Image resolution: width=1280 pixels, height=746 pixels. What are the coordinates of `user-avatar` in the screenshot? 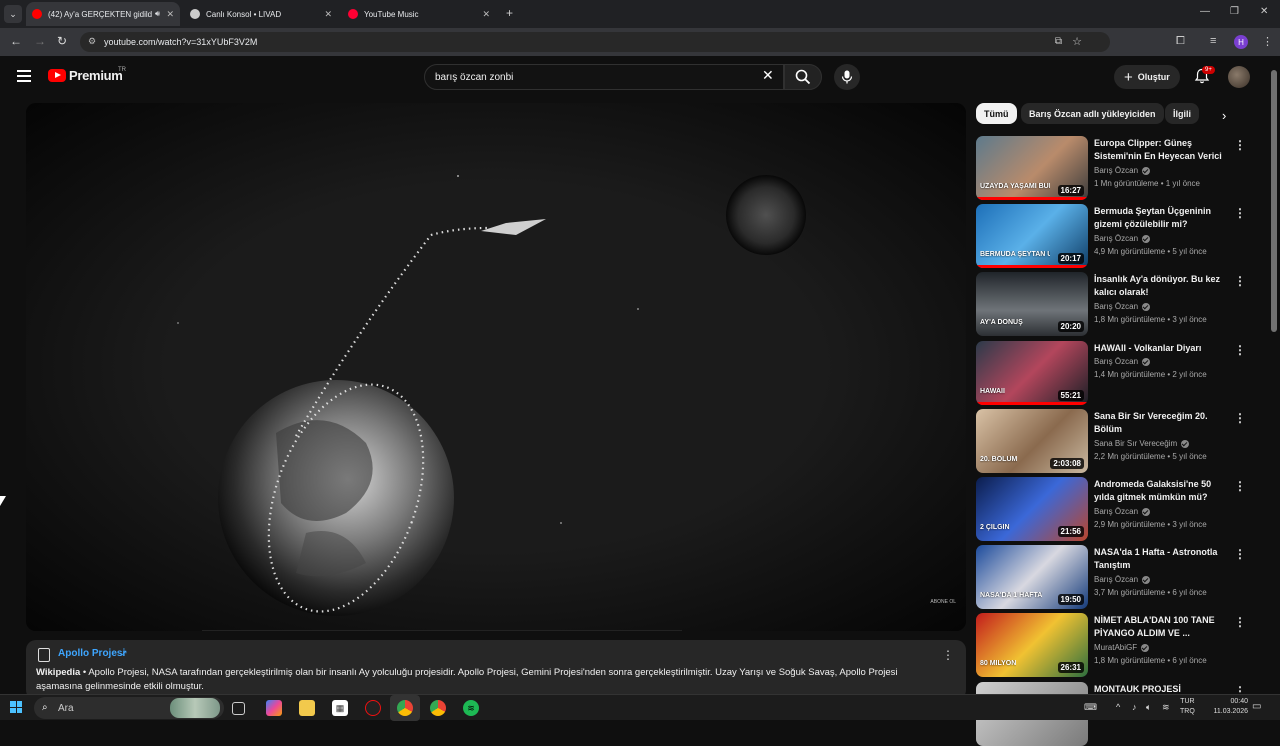 It's located at (1239, 77).